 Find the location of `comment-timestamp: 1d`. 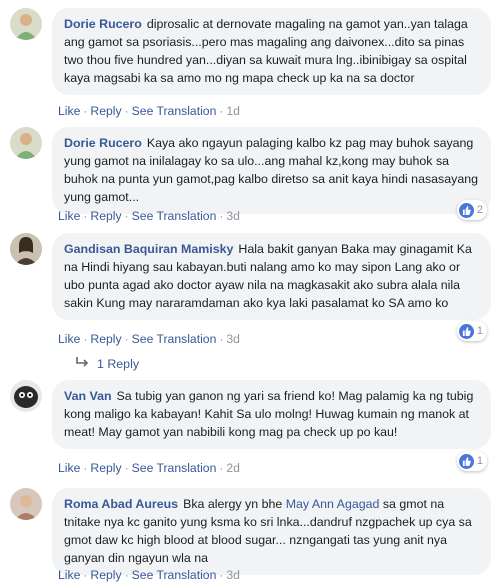

comment-timestamp: 1d is located at coordinates (233, 111).